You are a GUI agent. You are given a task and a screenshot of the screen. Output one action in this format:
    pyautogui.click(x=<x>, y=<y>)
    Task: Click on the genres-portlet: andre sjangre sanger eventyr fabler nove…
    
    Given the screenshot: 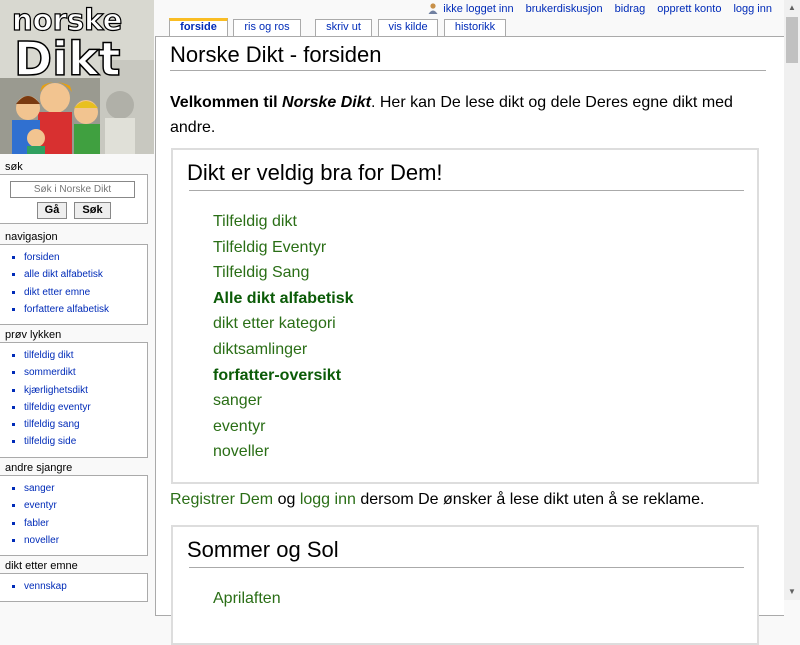 What is the action you would take?
    pyautogui.click(x=74, y=509)
    